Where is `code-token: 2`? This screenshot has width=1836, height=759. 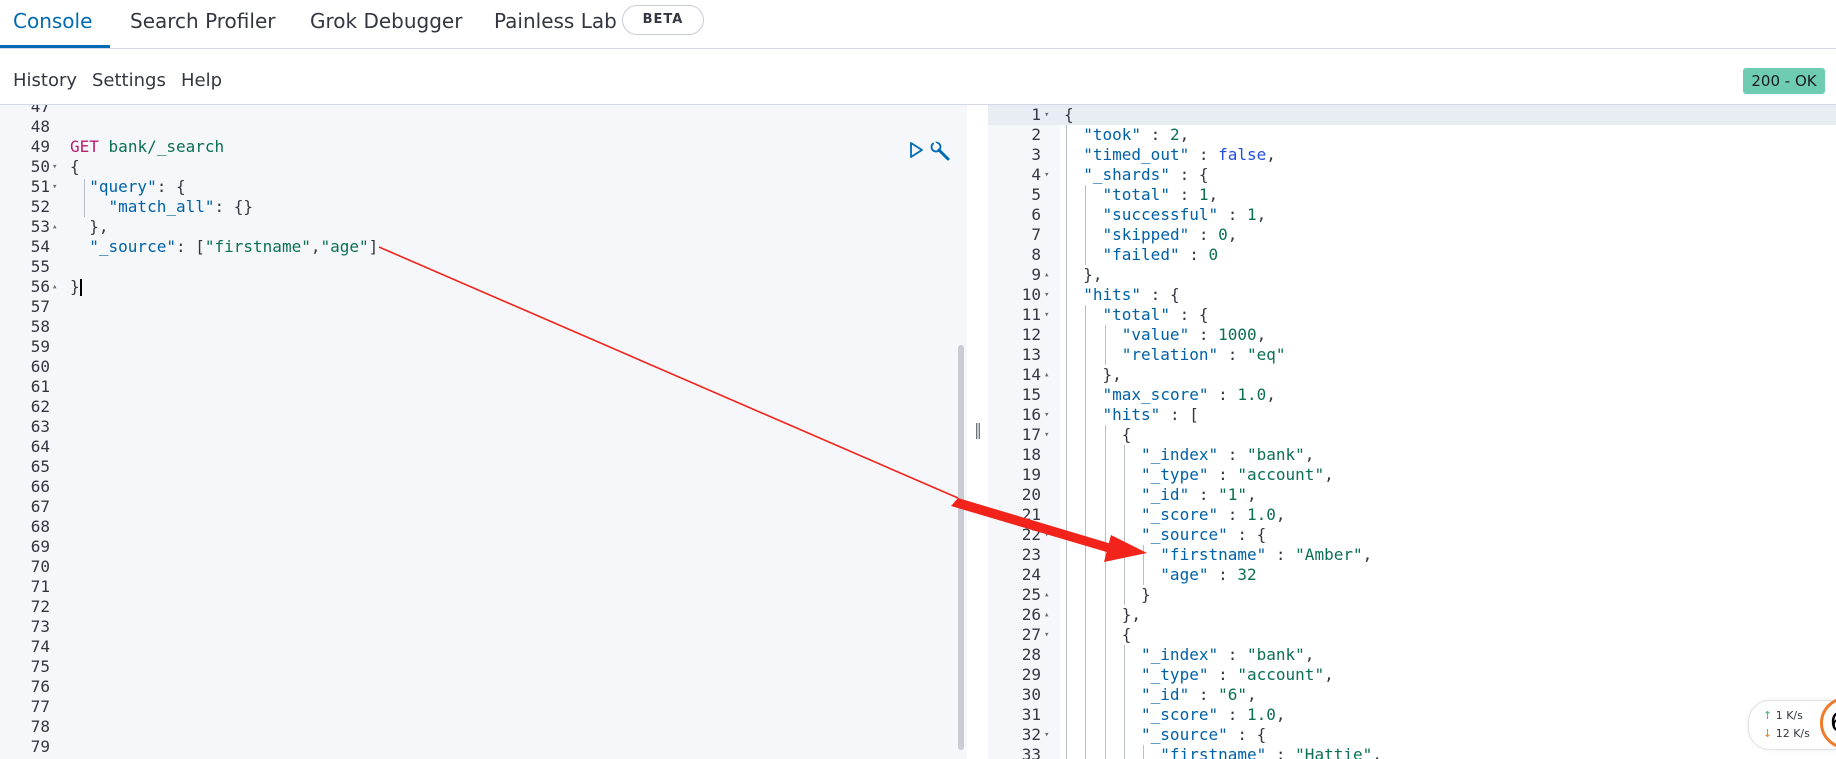
code-token: 2 is located at coordinates (1174, 134).